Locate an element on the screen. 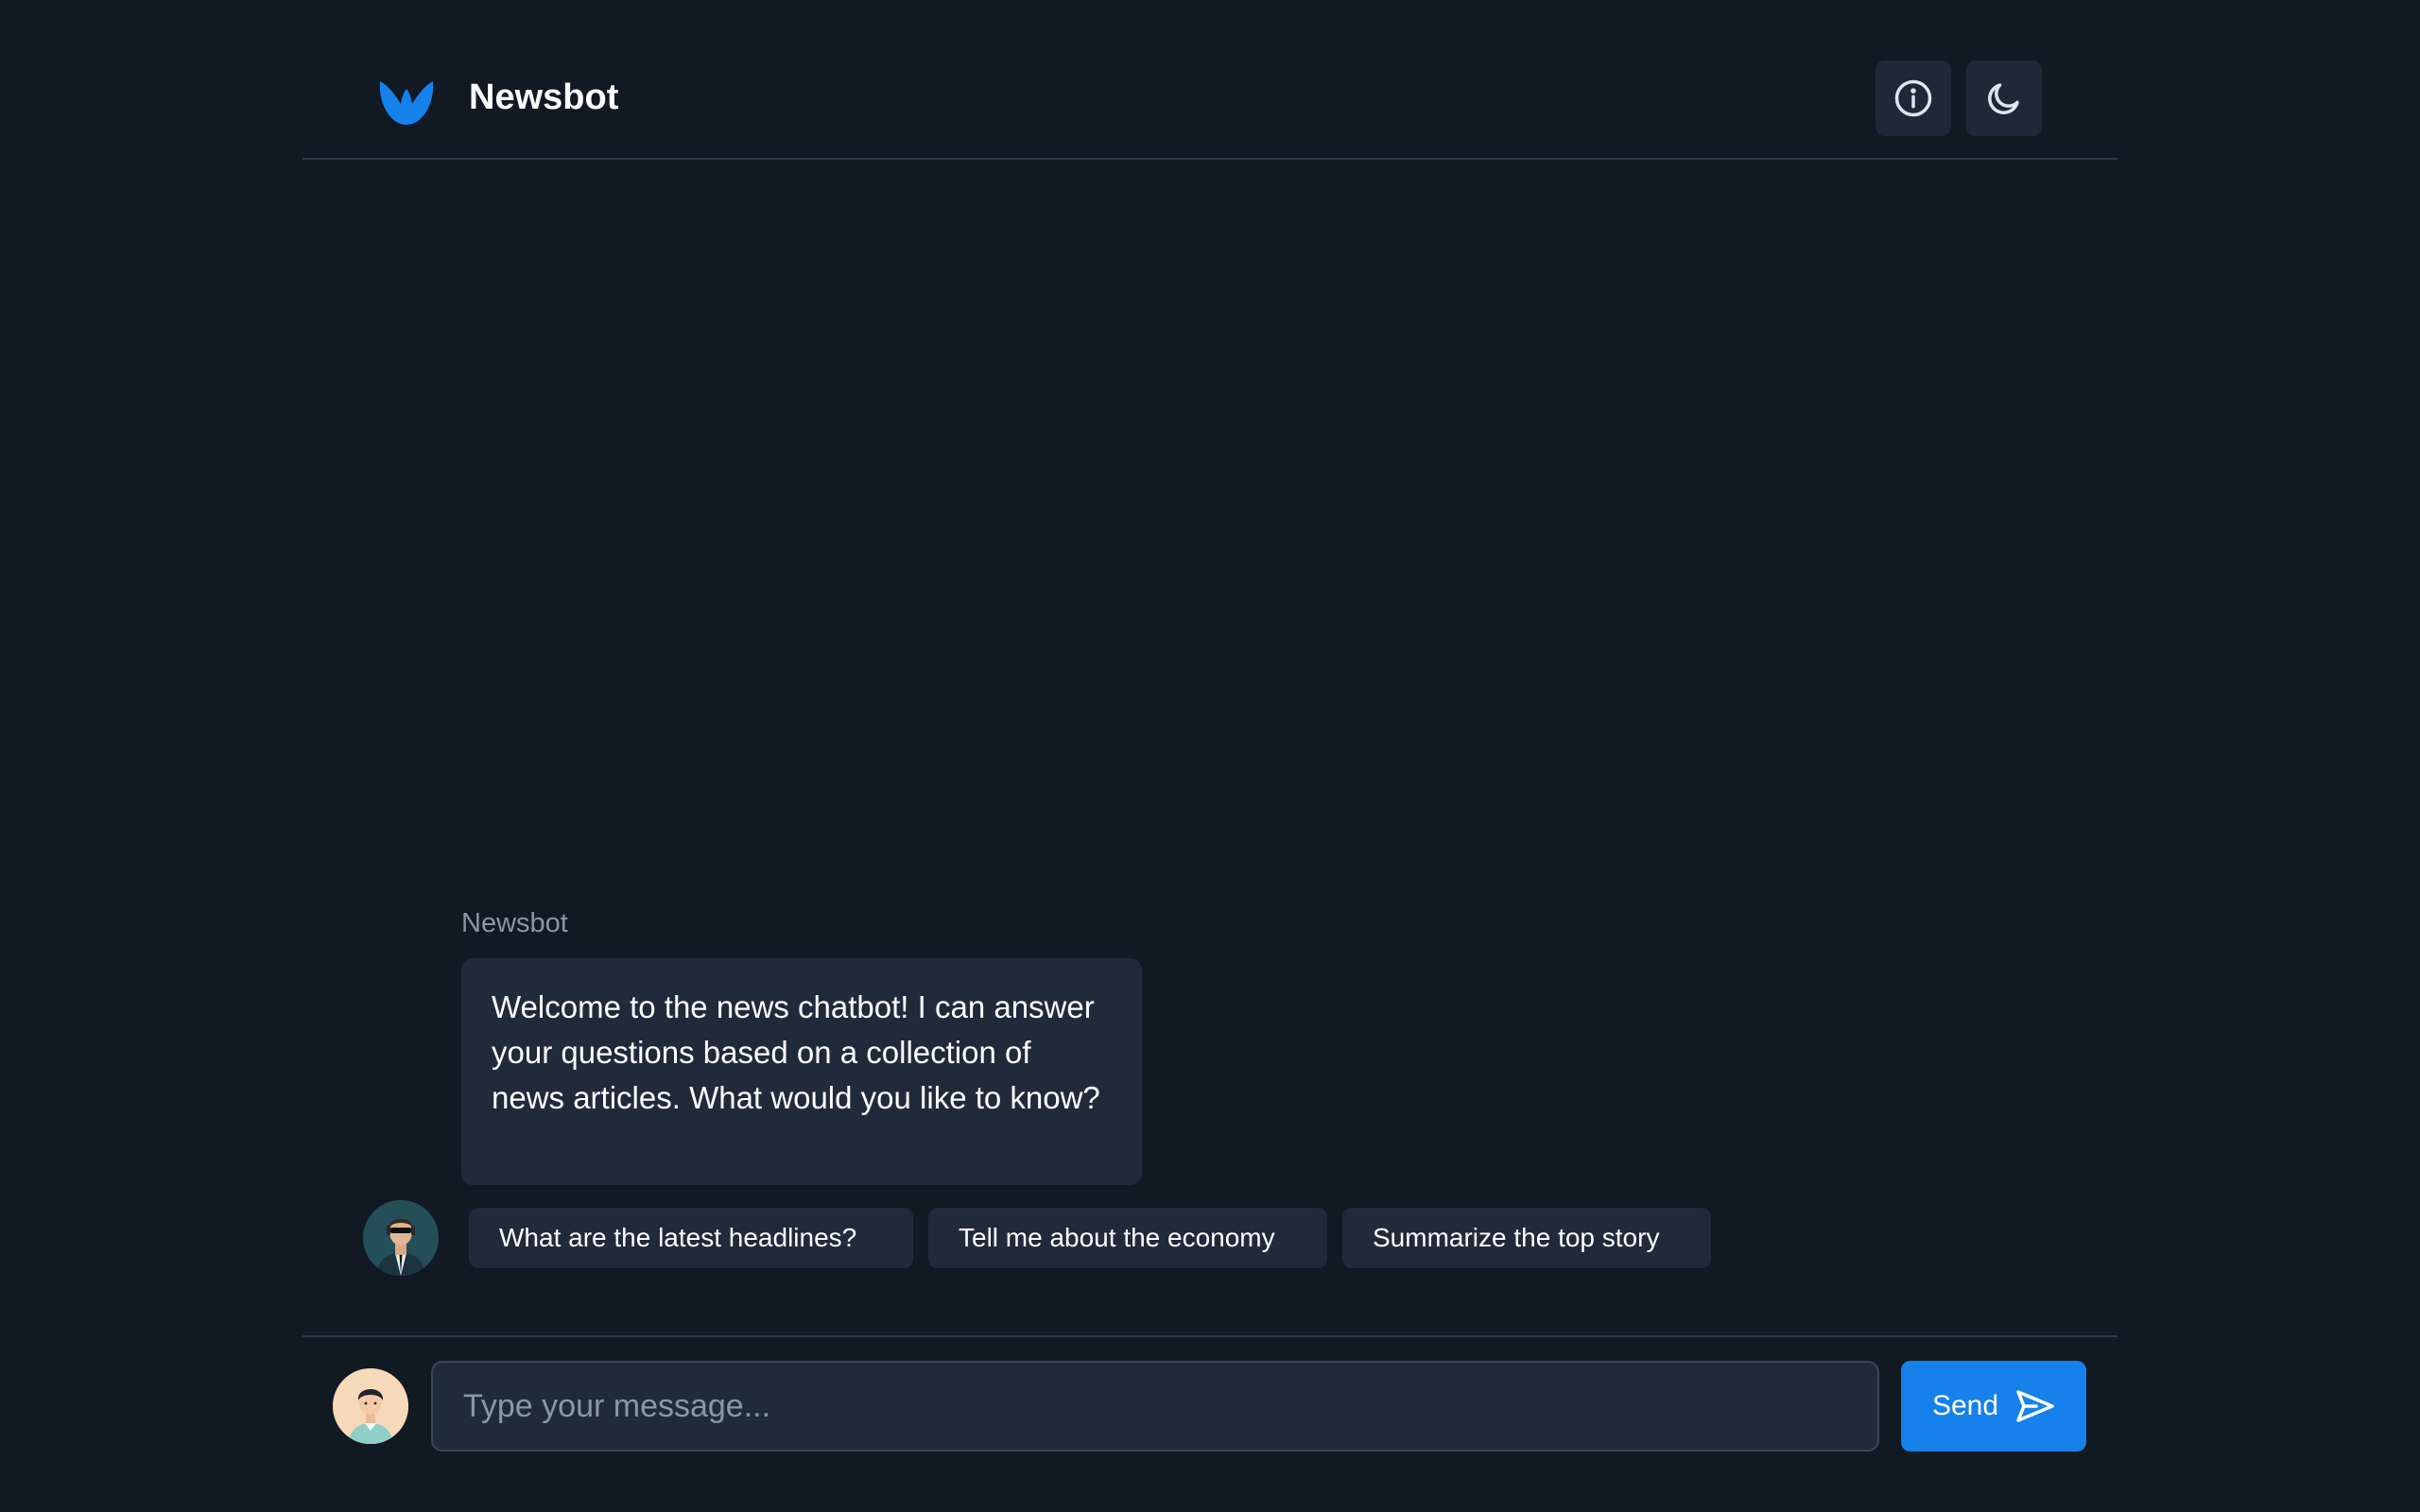  user-avatar is located at coordinates (370, 1406).